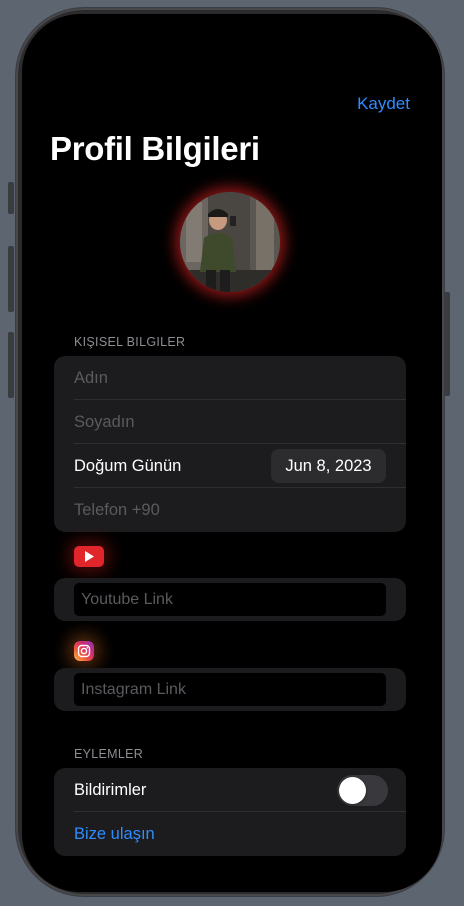  What do you see at coordinates (109, 754) in the screenshot?
I see `actions-section-header: EYLEMLER` at bounding box center [109, 754].